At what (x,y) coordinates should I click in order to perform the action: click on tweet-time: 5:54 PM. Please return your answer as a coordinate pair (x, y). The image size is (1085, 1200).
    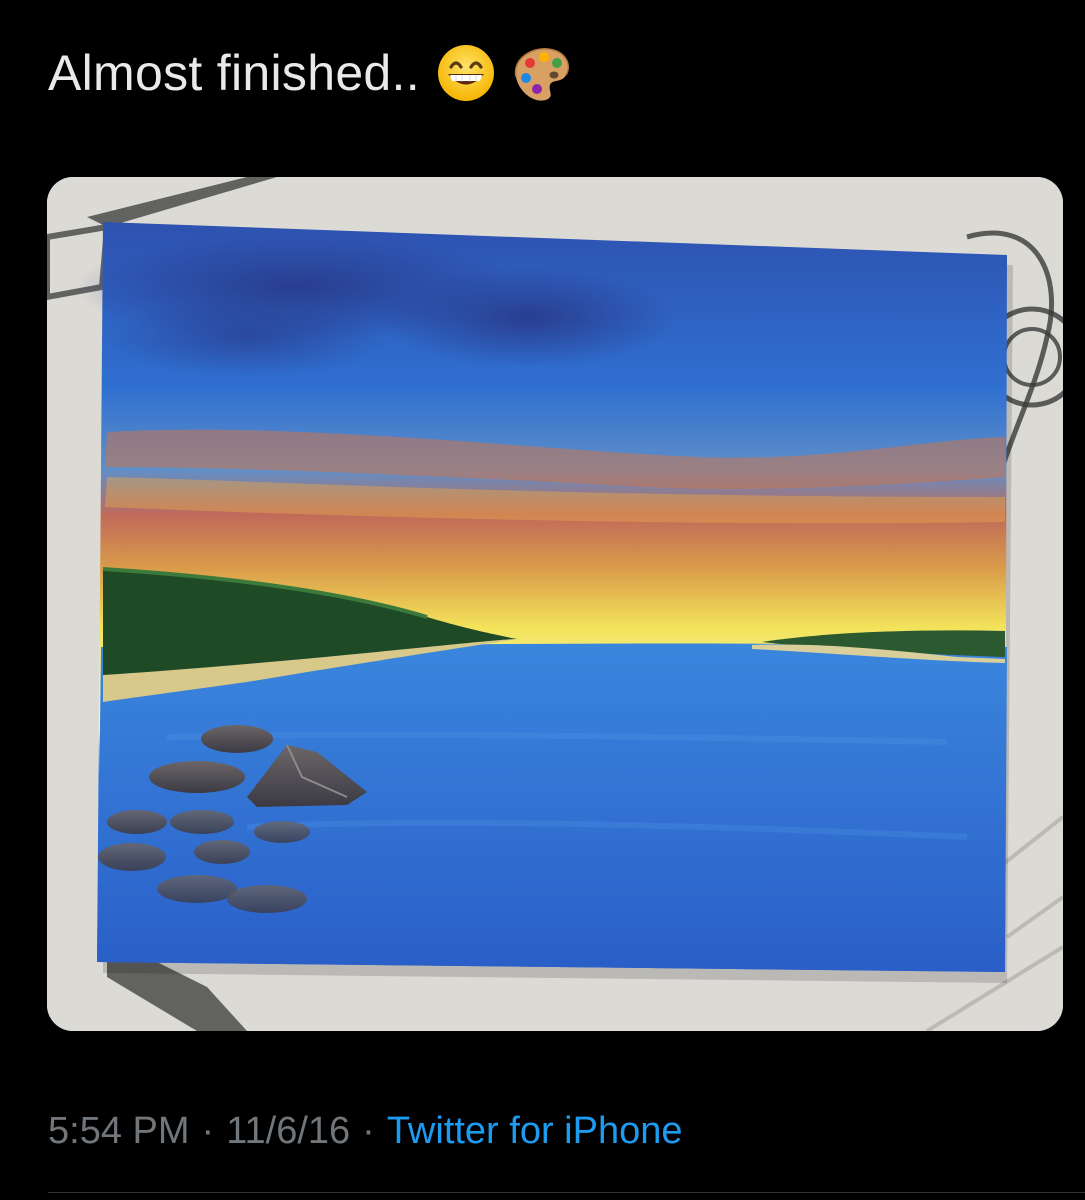
    Looking at the image, I should click on (119, 1130).